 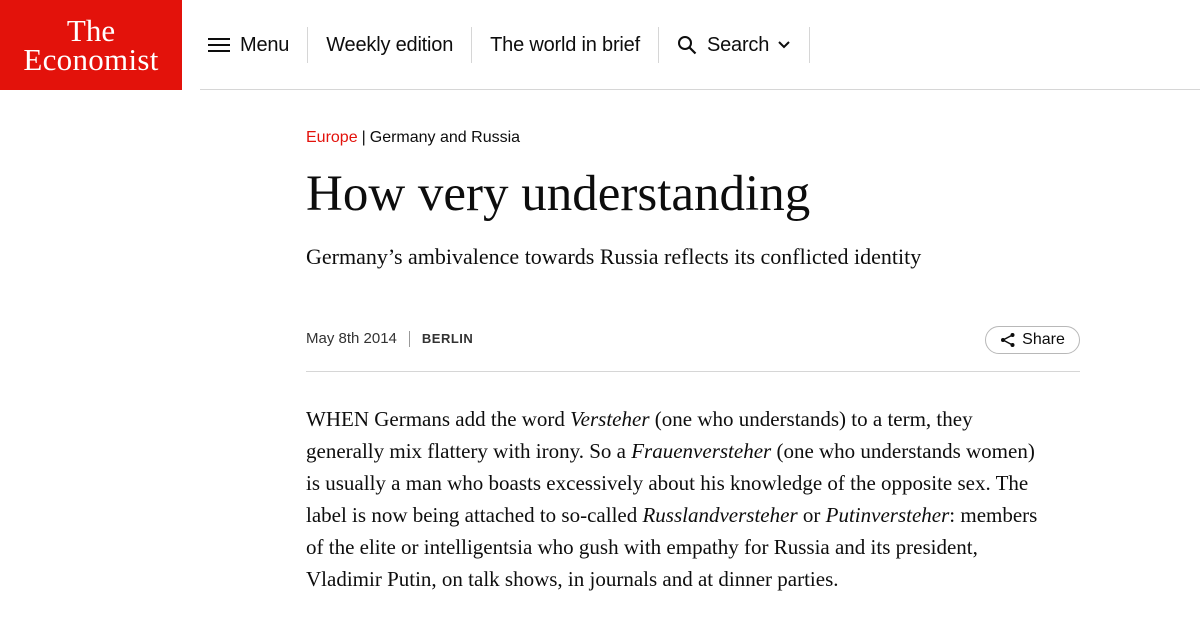 I want to click on body-segment: or, so click(x=811, y=515).